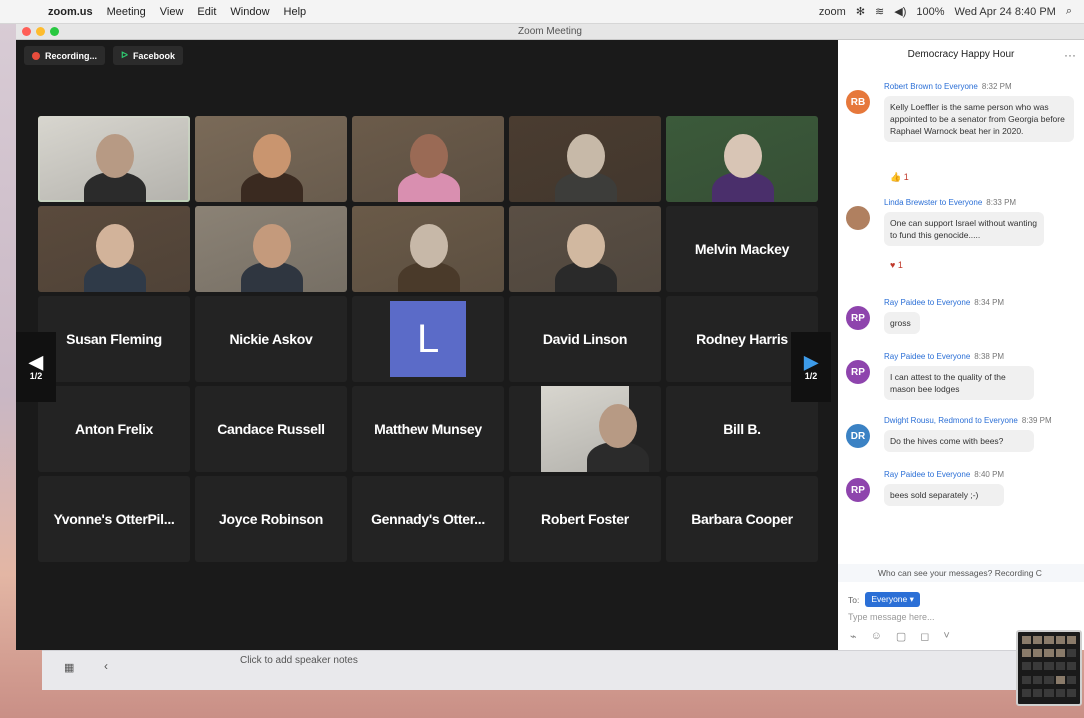 Image resolution: width=1084 pixels, height=718 pixels. I want to click on message-meta: Ray Paidee to Everyone 8:38 PM, so click(944, 356).